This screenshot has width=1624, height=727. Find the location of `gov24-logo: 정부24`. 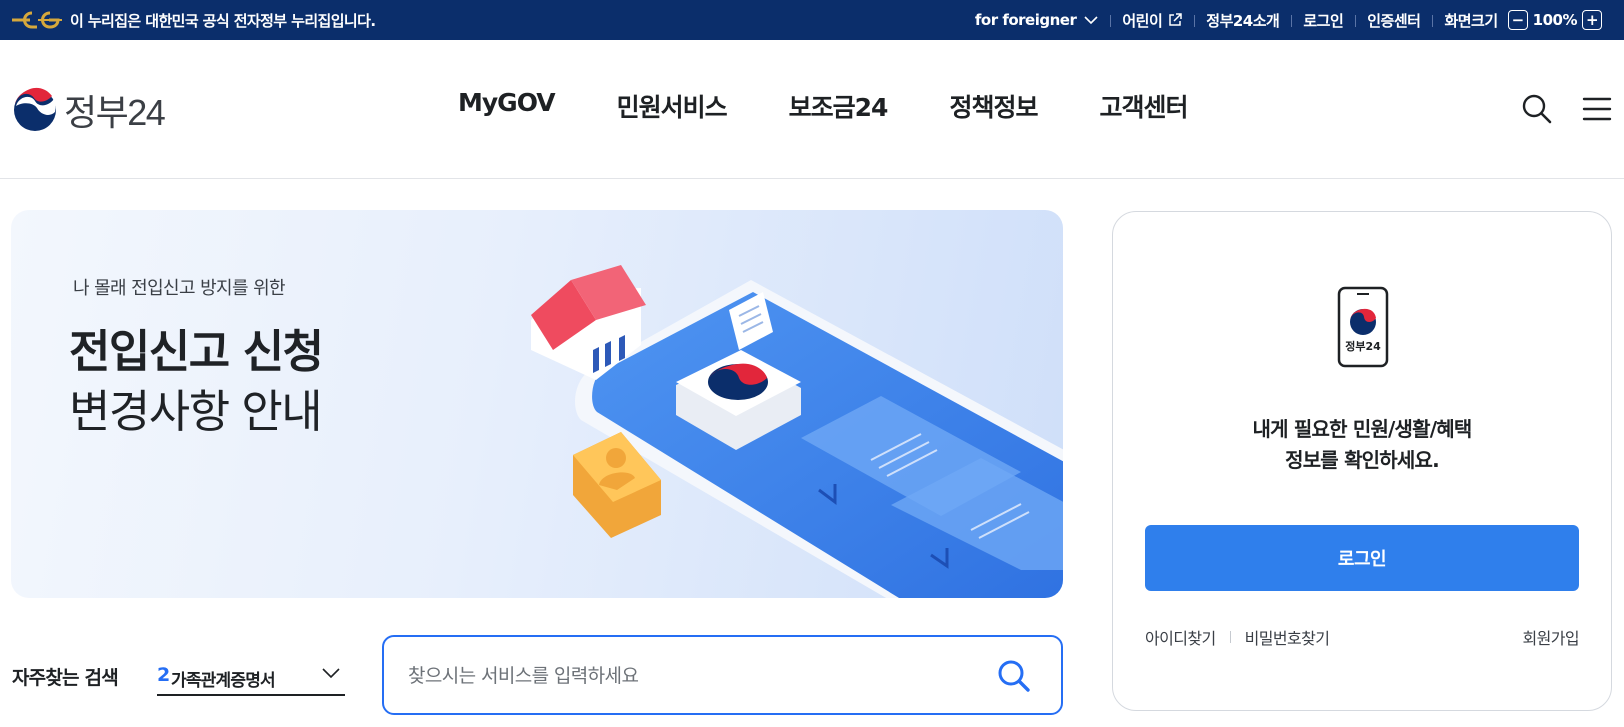

gov24-logo: 정부24 is located at coordinates (89, 110).